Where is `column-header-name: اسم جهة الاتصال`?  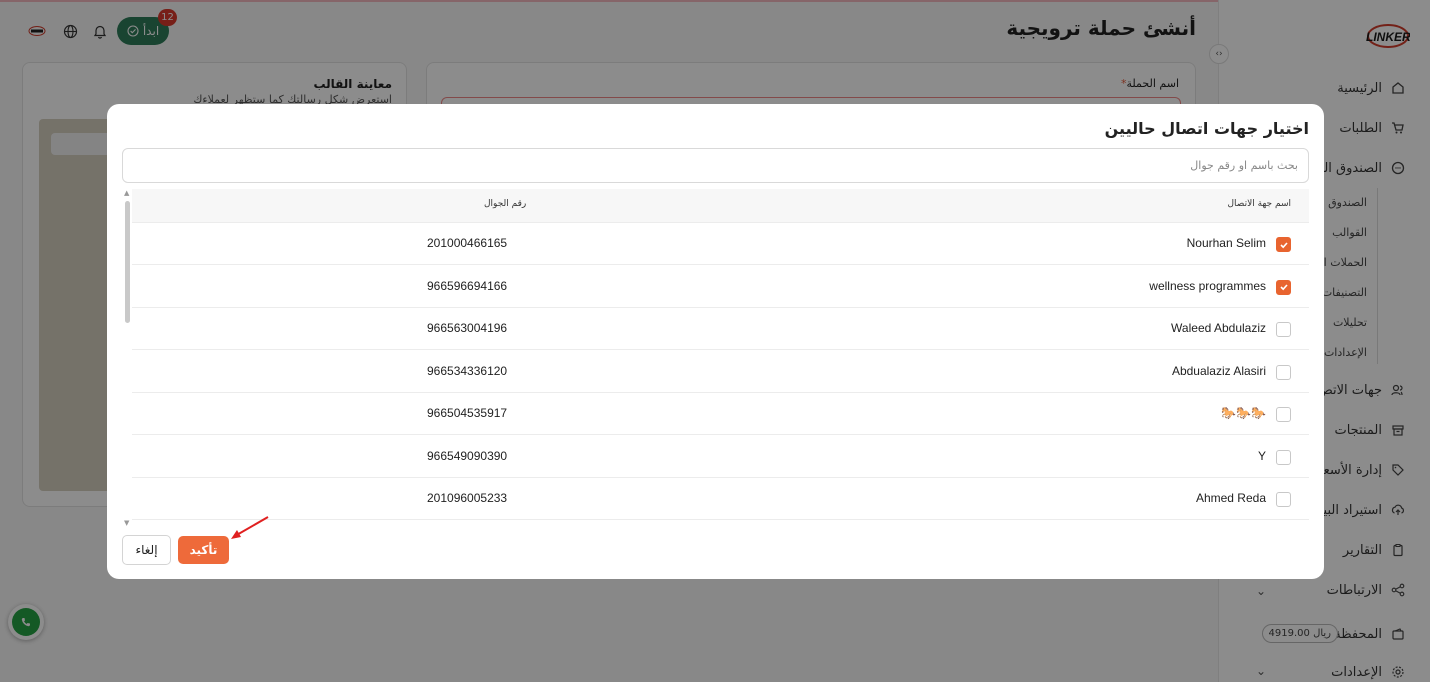
column-header-name: اسم جهة الاتصال is located at coordinates (1259, 204).